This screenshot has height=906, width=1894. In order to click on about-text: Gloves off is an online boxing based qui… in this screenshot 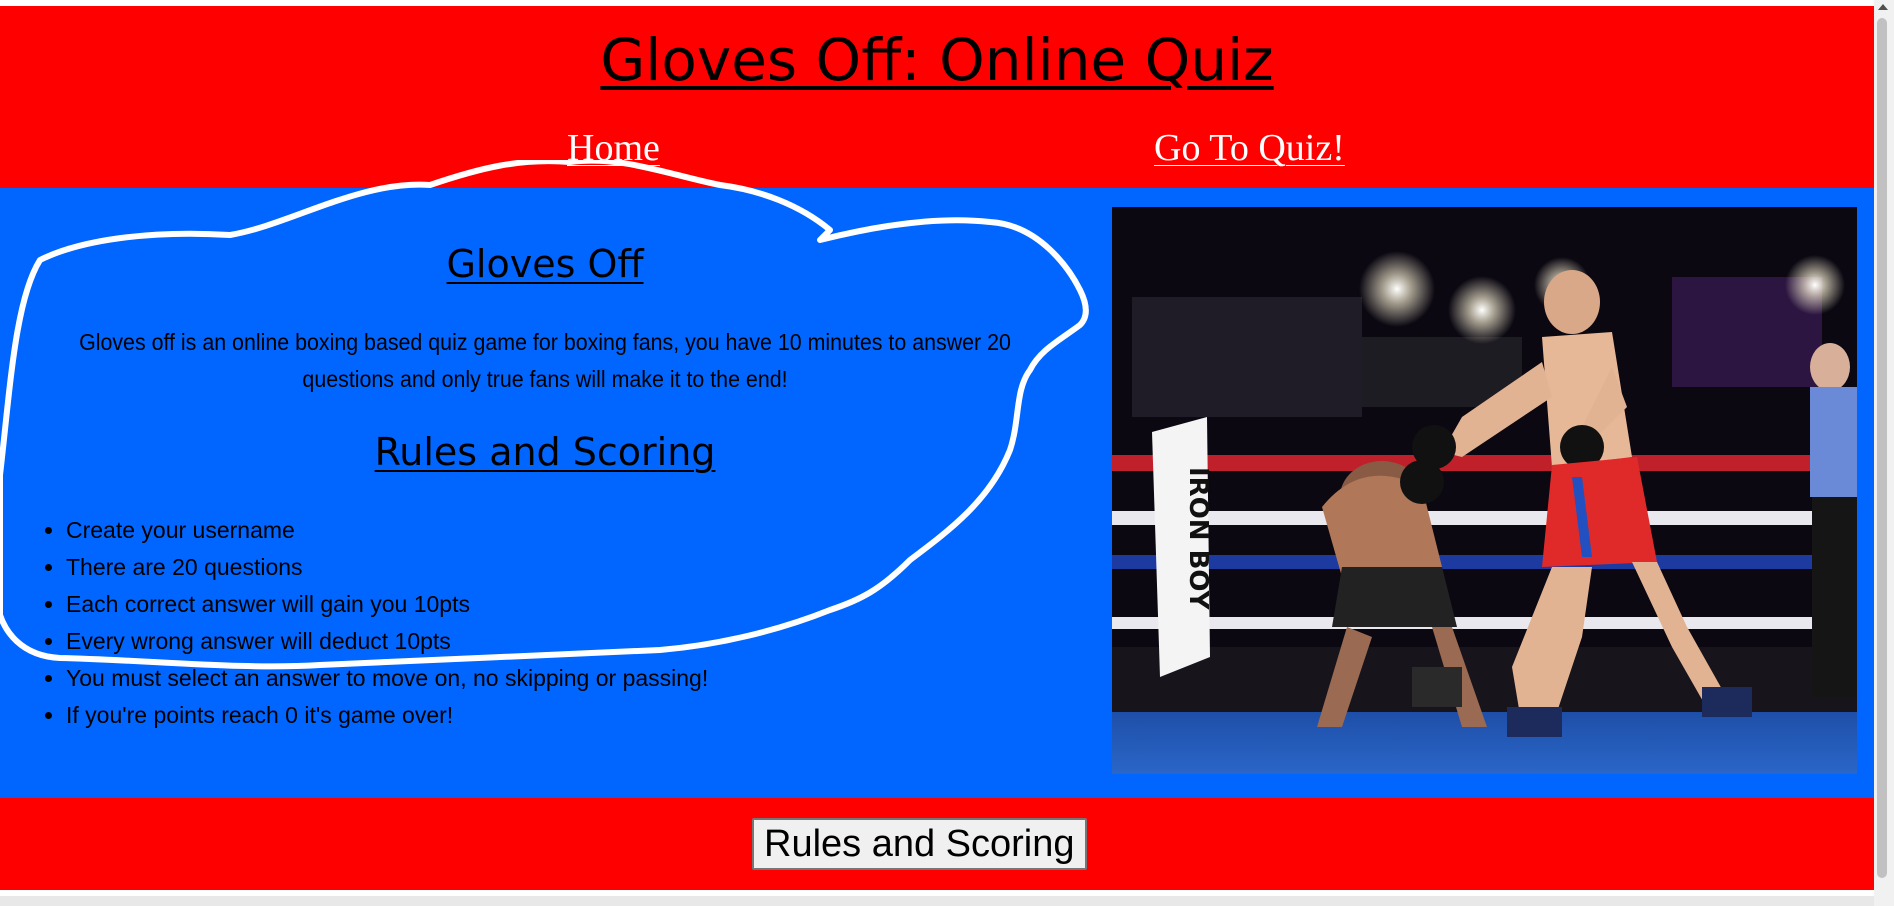, I will do `click(545, 360)`.